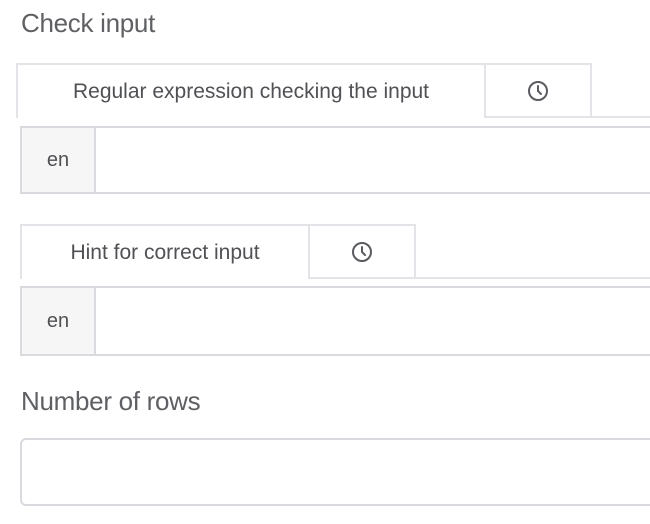 The width and height of the screenshot is (650, 524). I want to click on tab-regular-expression: Regular expression checking the input, so click(251, 90).